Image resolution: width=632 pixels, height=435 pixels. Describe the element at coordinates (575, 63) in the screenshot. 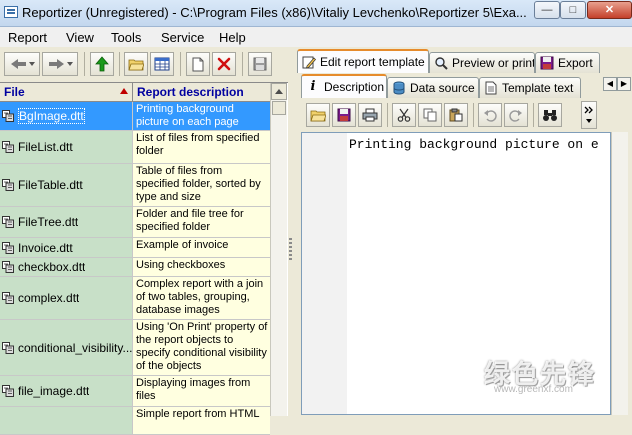

I see `tab-label: Export` at that location.